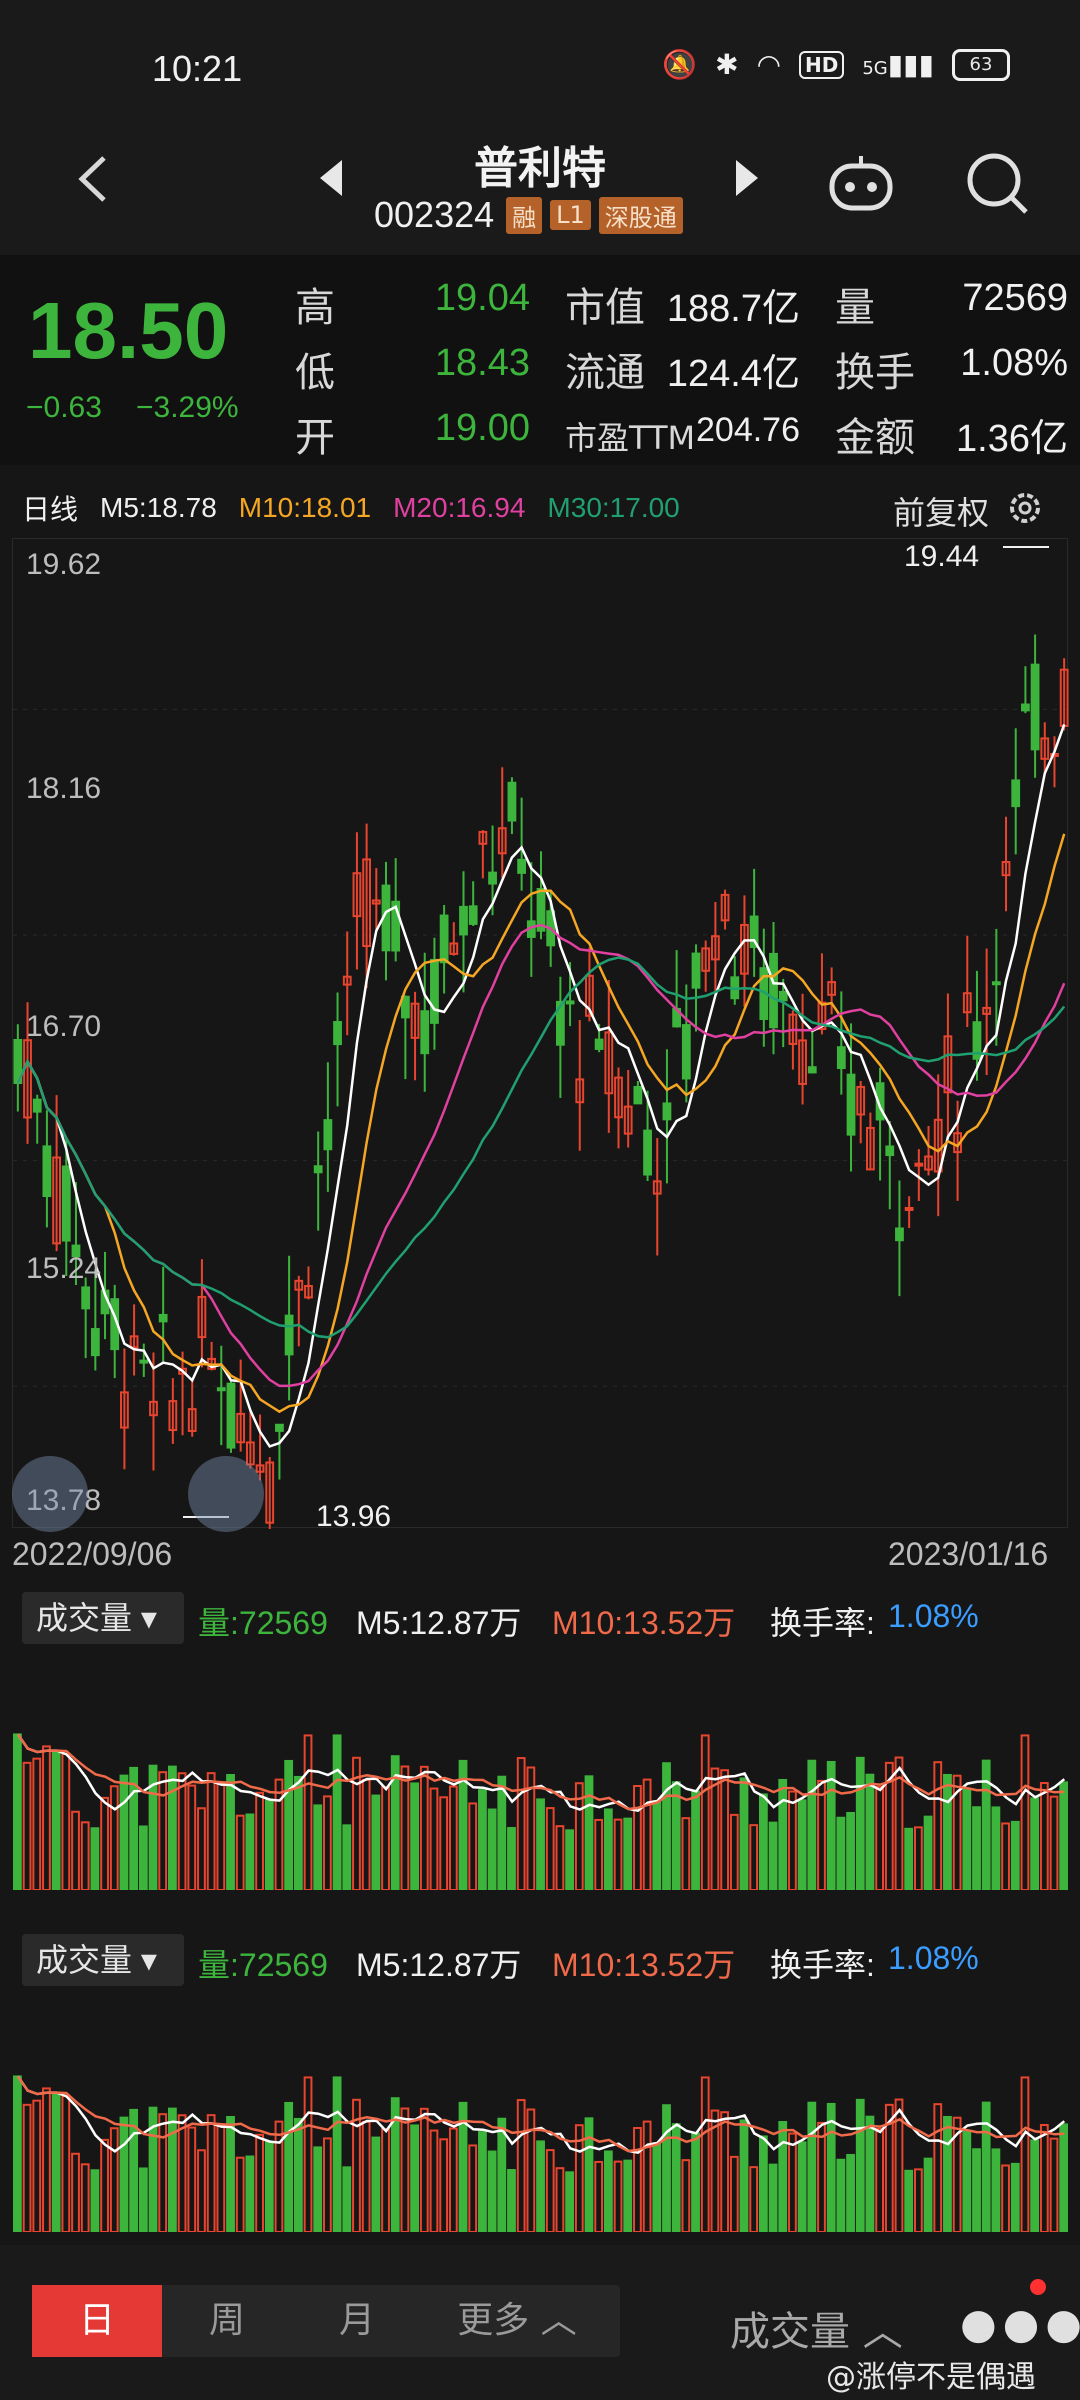 The height and width of the screenshot is (2400, 1080). I want to click on next-stock-icon, so click(747, 178).